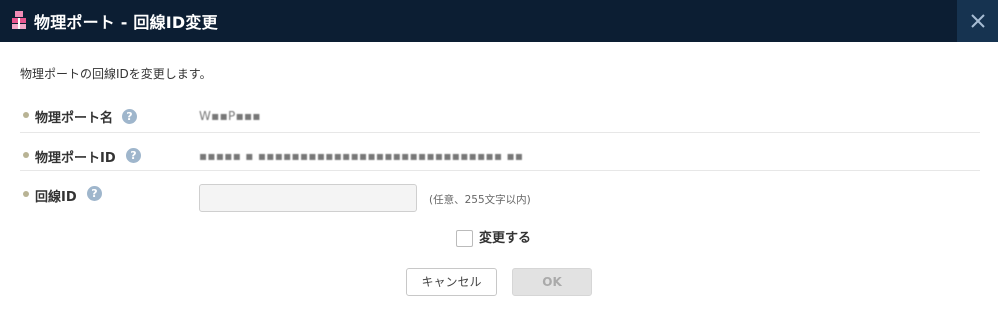 Image resolution: width=998 pixels, height=323 pixels. Describe the element at coordinates (480, 200) in the screenshot. I see `line-id-hint: (任意、255文字以内)` at that location.